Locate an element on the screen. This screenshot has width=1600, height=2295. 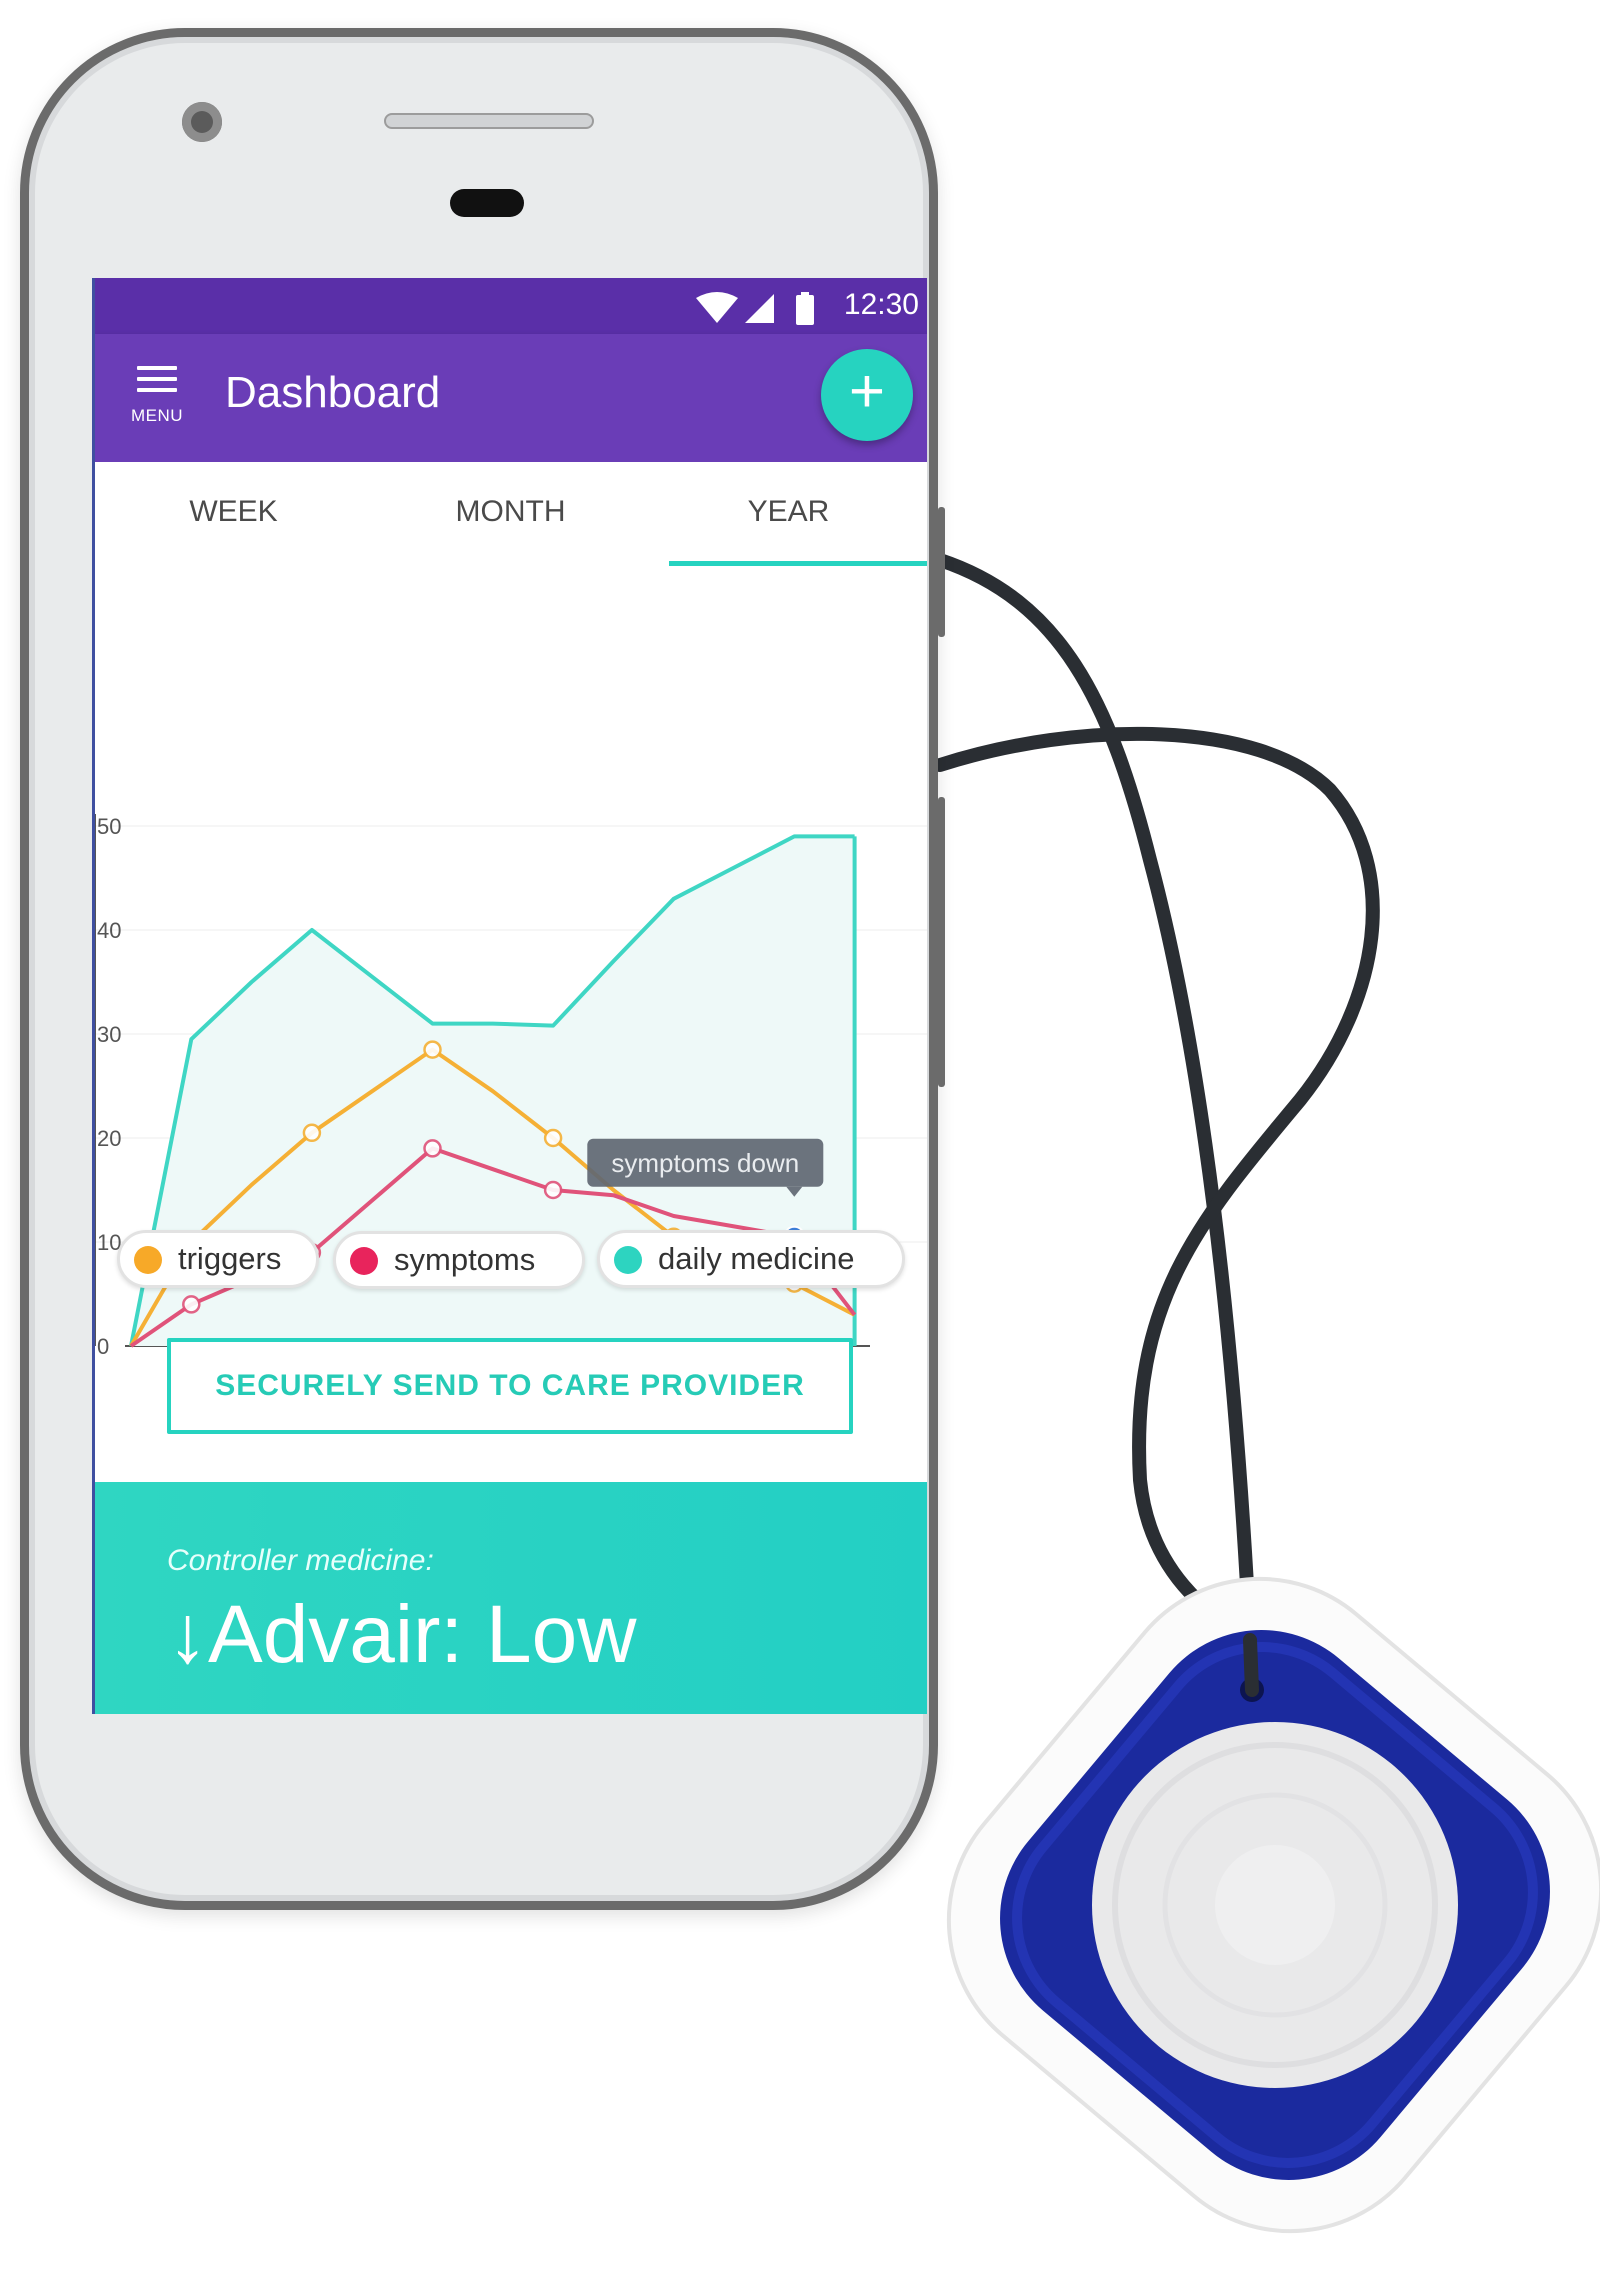
pendant-device is located at coordinates (1273, 1905).